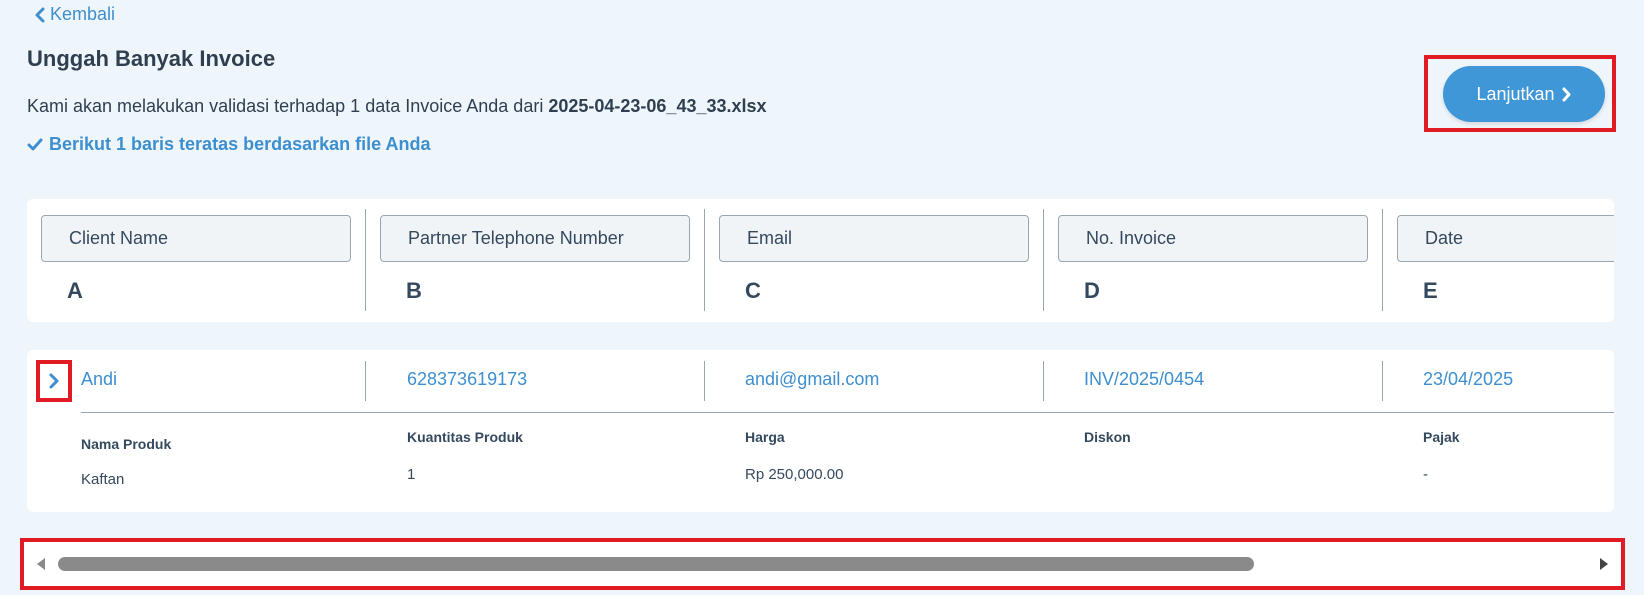 The width and height of the screenshot is (1644, 595). What do you see at coordinates (656, 564) in the screenshot?
I see `scrollbar-thumb` at bounding box center [656, 564].